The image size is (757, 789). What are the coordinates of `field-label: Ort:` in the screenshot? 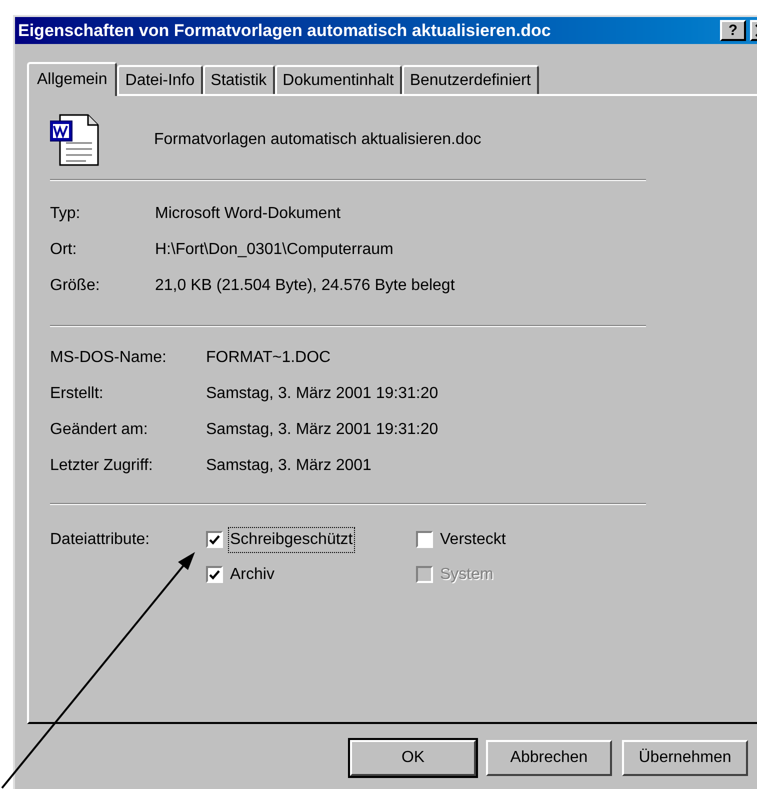 It's located at (64, 250).